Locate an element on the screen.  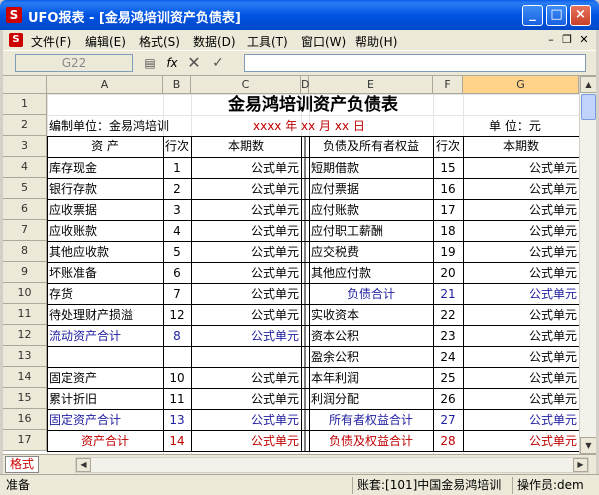
liability-name: 资本公积 is located at coordinates (371, 335).